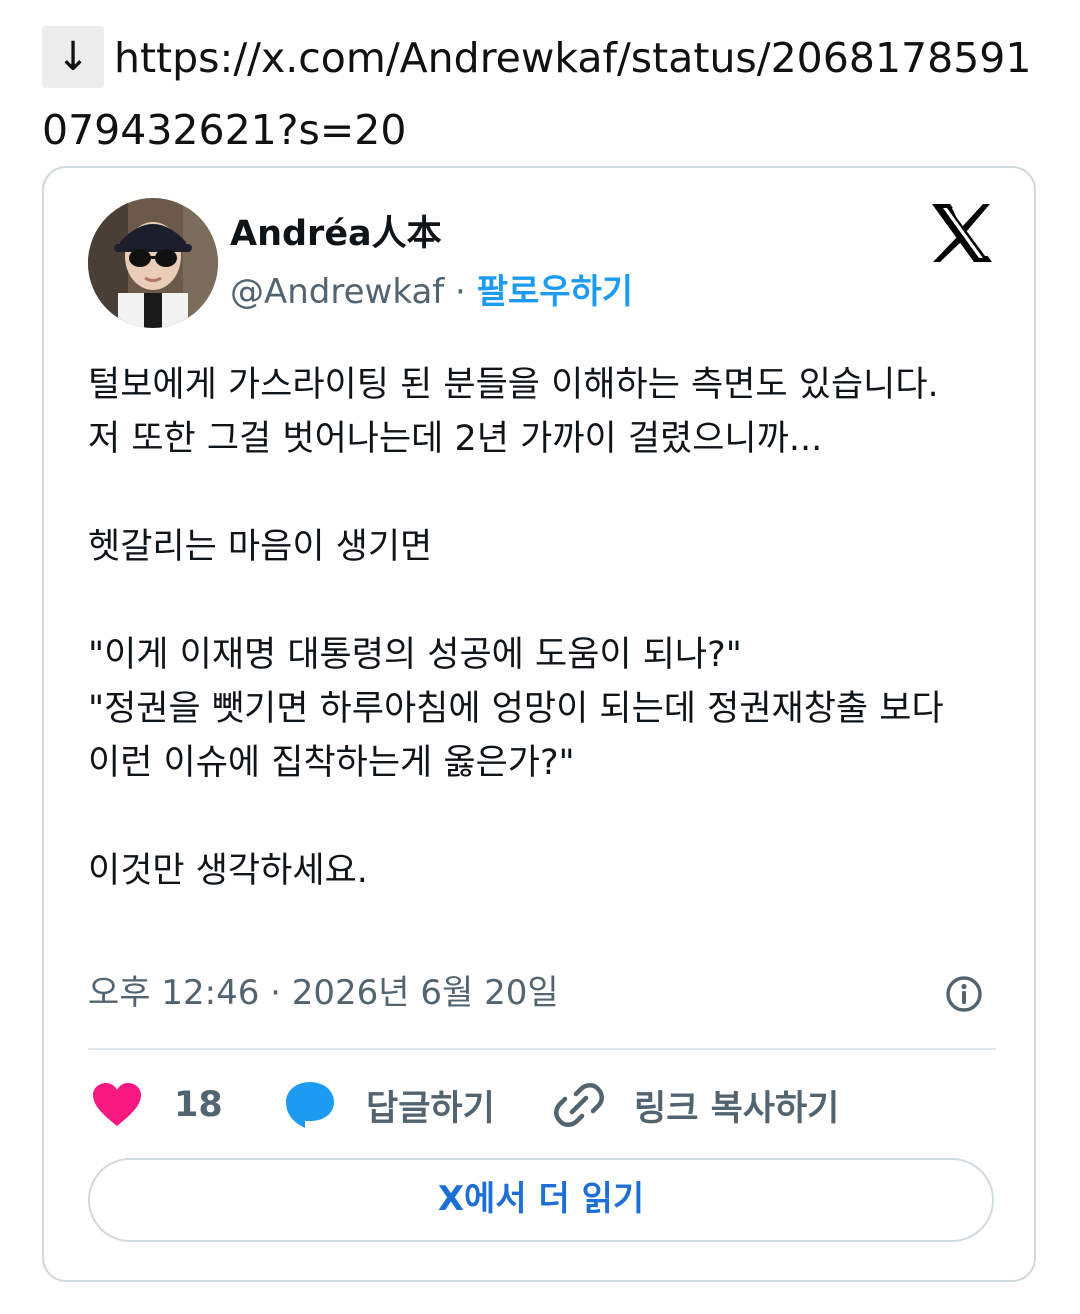 The width and height of the screenshot is (1080, 1314). Describe the element at coordinates (157, 1105) in the screenshot. I see `like-button: 18` at that location.